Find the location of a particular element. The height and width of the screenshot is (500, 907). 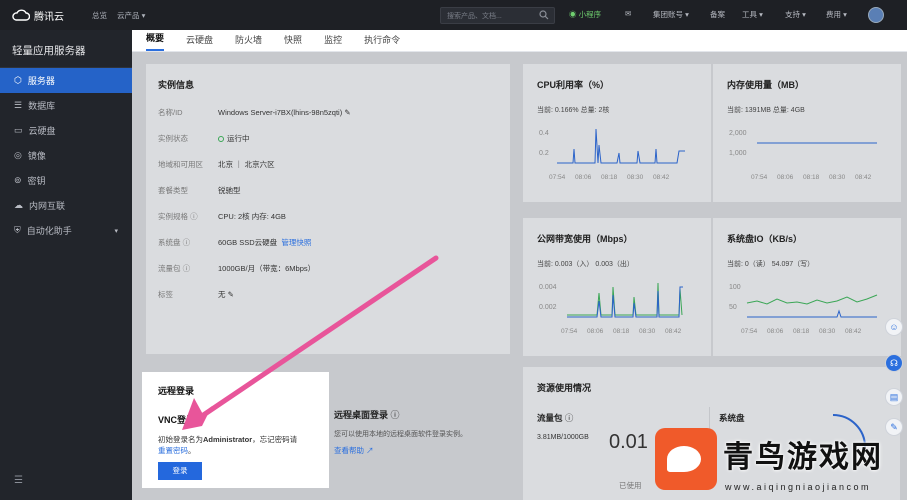

info-row: 标签 无 ✎ is located at coordinates (328, 294).